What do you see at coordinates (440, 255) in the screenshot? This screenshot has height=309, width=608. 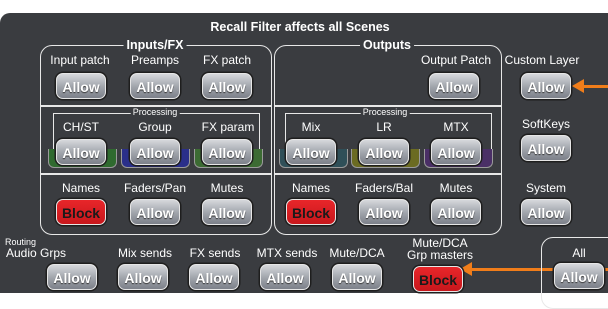 I see `grp-masters-label-line2: Grp masters` at bounding box center [440, 255].